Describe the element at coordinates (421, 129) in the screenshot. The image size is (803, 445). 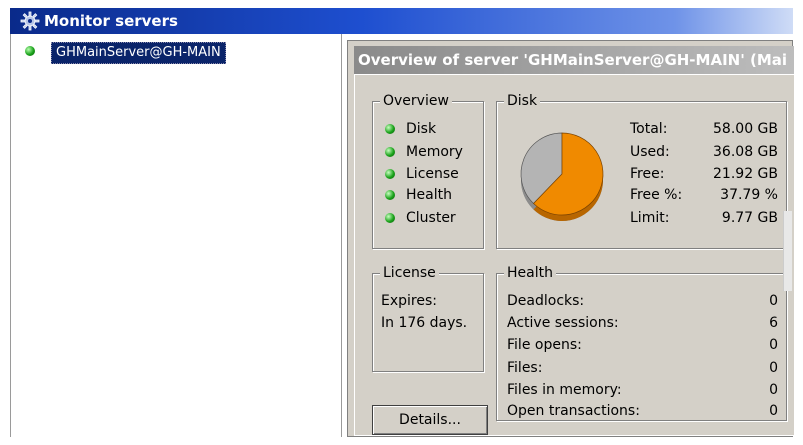
I see `overview-item-disk: Disk` at that location.